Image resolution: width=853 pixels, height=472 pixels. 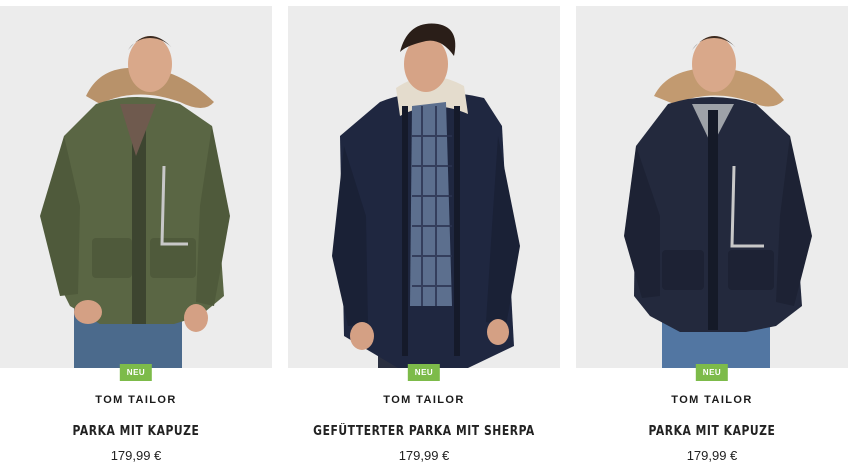 I want to click on product-name: GEFÜTTERTER PARKA MIT SHERPA, so click(x=424, y=431).